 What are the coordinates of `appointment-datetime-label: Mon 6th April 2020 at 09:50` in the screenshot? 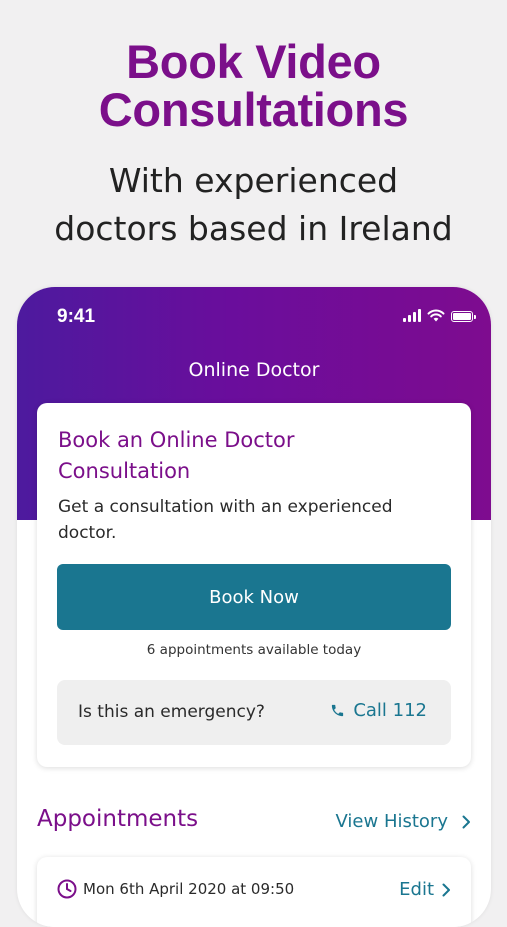 It's located at (189, 889).